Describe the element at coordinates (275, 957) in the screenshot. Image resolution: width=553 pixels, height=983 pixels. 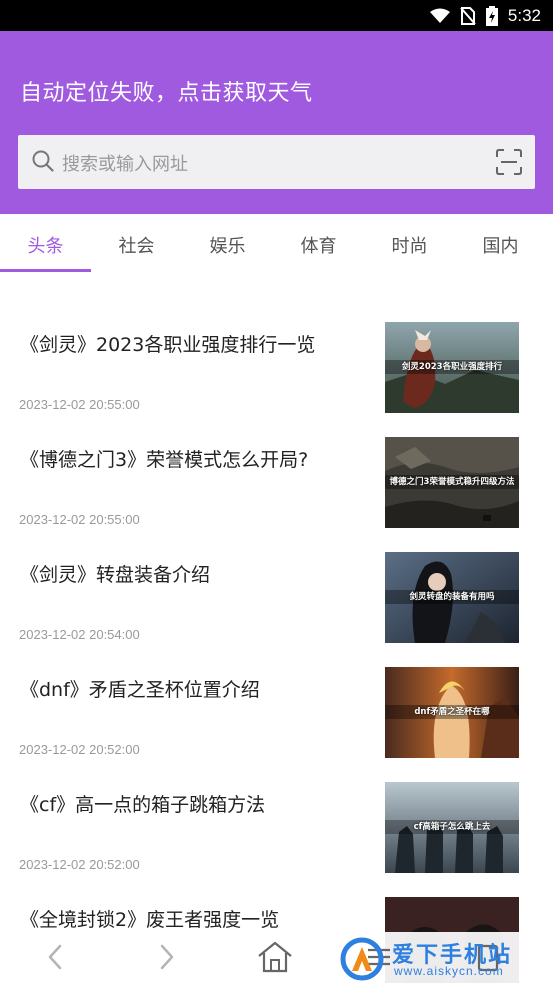
I see `home-icon` at that location.